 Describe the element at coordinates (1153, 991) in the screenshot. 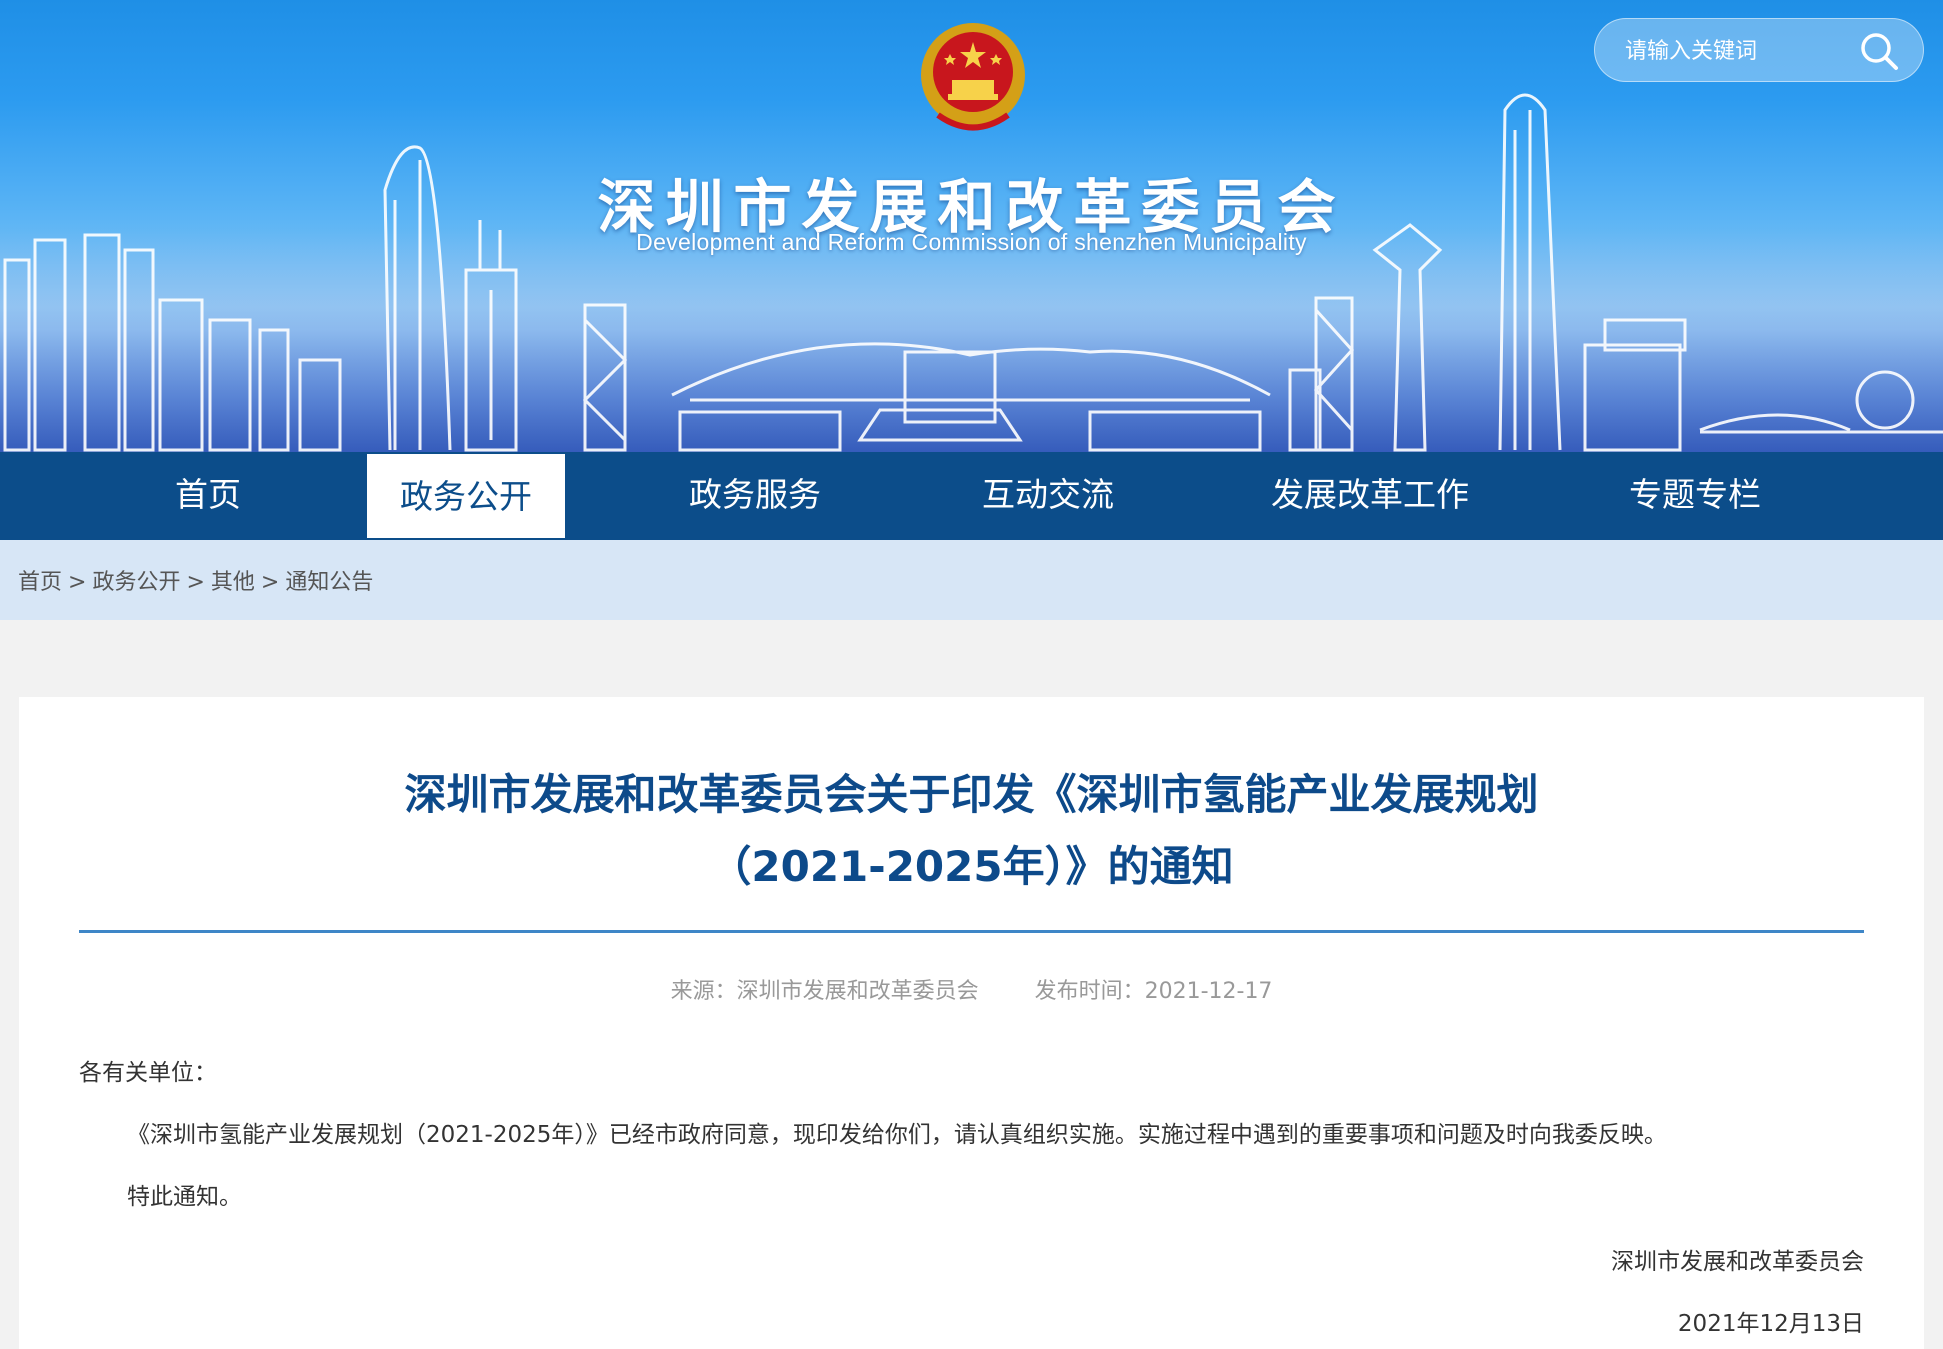

I see `article-publish-date: 发布时间：2021-12-17` at that location.